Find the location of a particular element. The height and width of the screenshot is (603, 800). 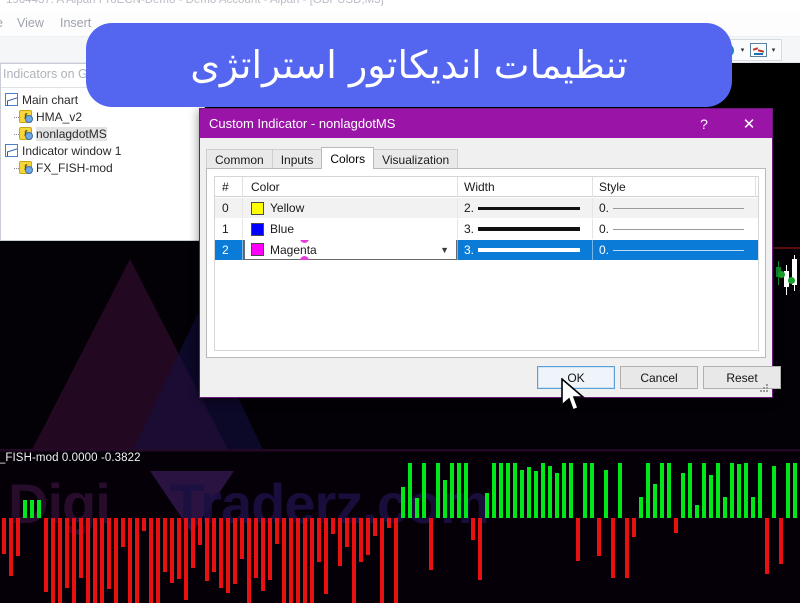

tab-common: Common is located at coordinates (239, 159).